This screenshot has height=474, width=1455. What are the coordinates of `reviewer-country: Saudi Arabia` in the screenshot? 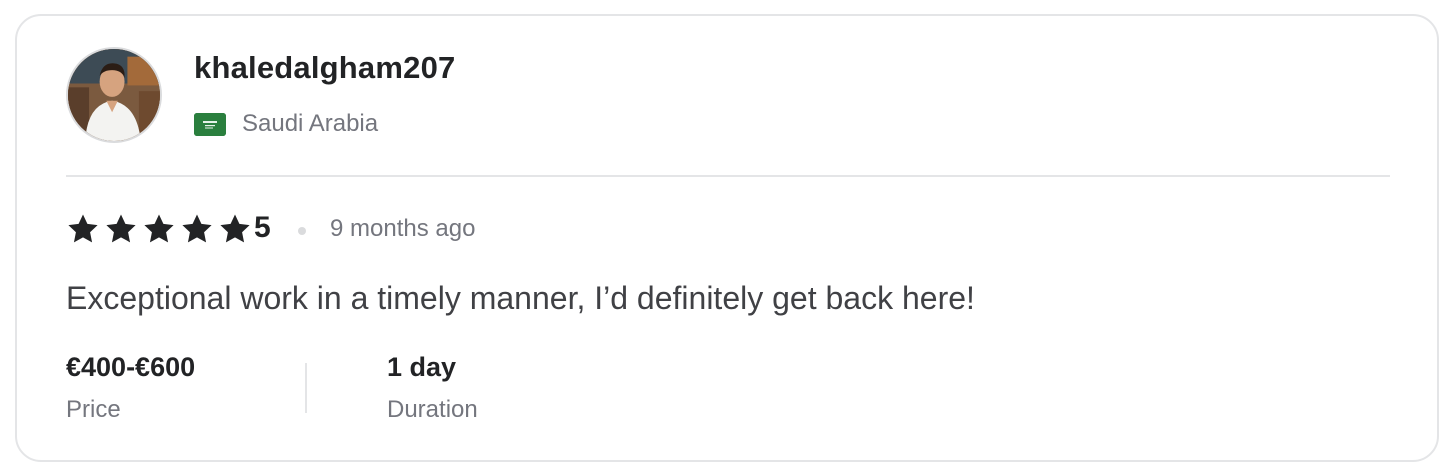 It's located at (310, 123).